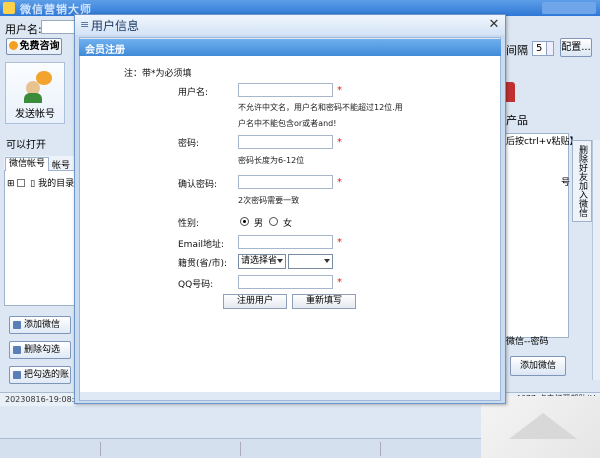  I want to click on interval-spinner: 5, so click(543, 48).